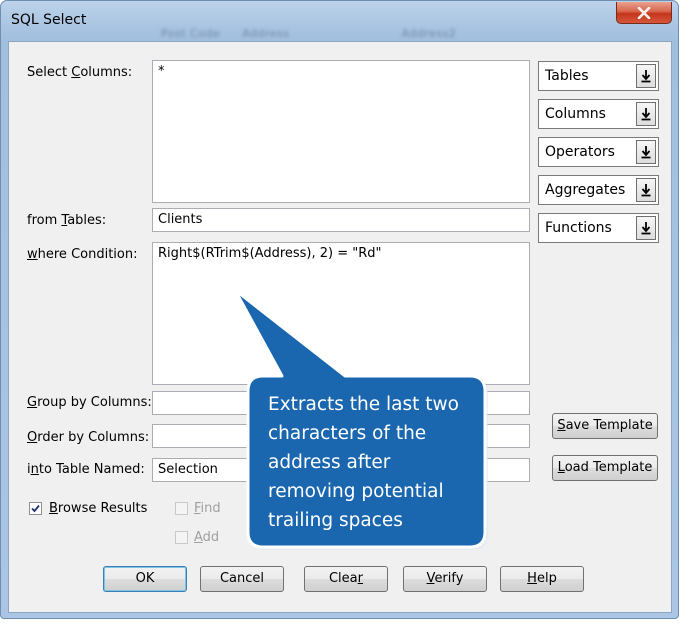 The image size is (683, 624). Describe the element at coordinates (82, 254) in the screenshot. I see `where-condition-label: where Condition:` at that location.